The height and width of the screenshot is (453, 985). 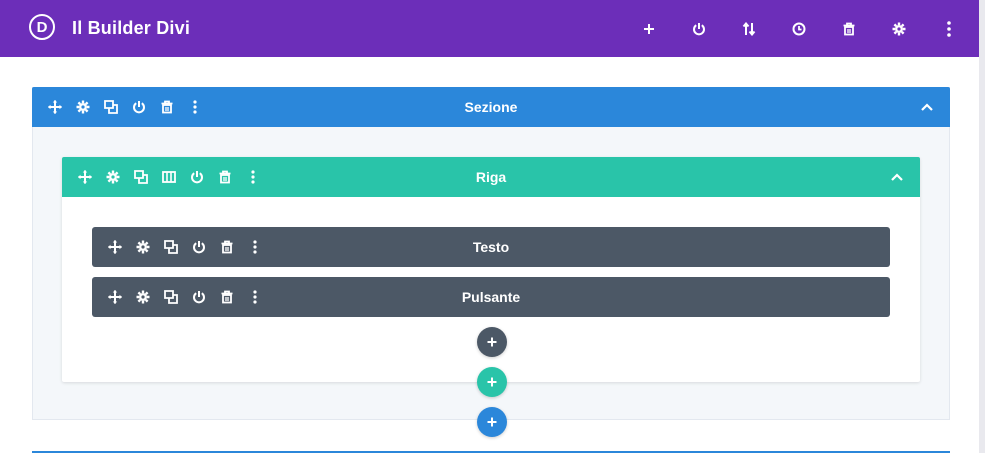 I want to click on divi-logo: D, so click(x=42, y=27).